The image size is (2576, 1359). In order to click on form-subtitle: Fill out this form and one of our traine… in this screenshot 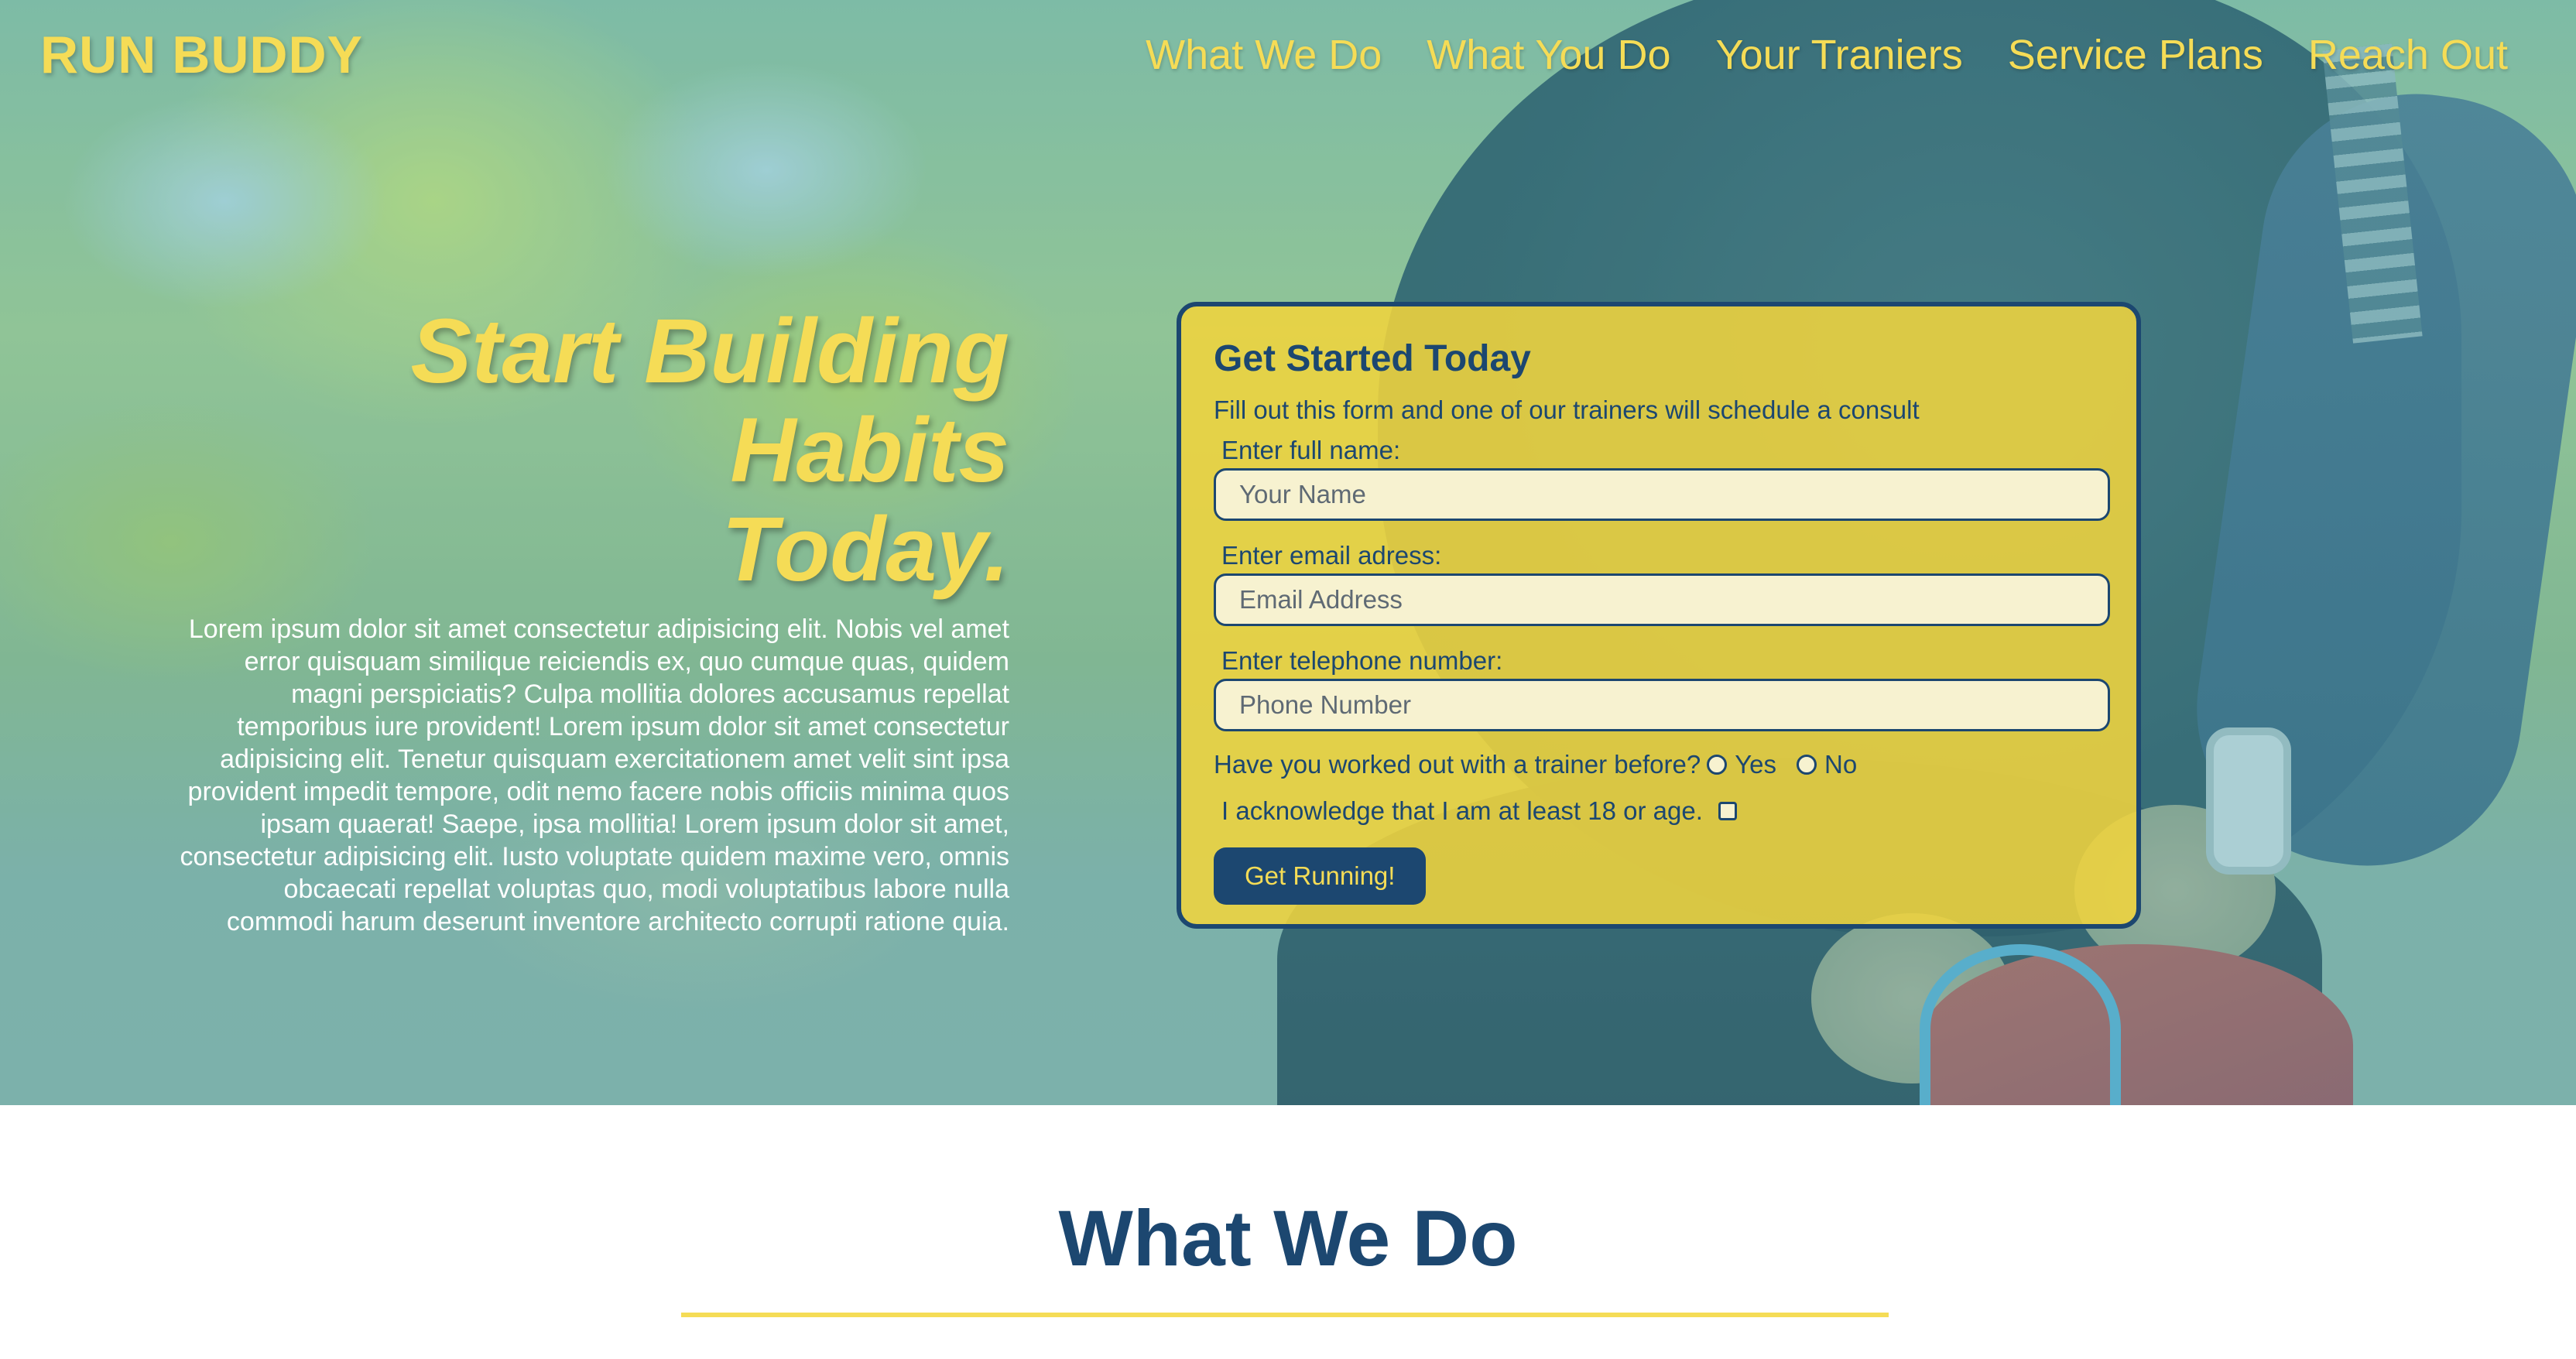, I will do `click(1567, 410)`.